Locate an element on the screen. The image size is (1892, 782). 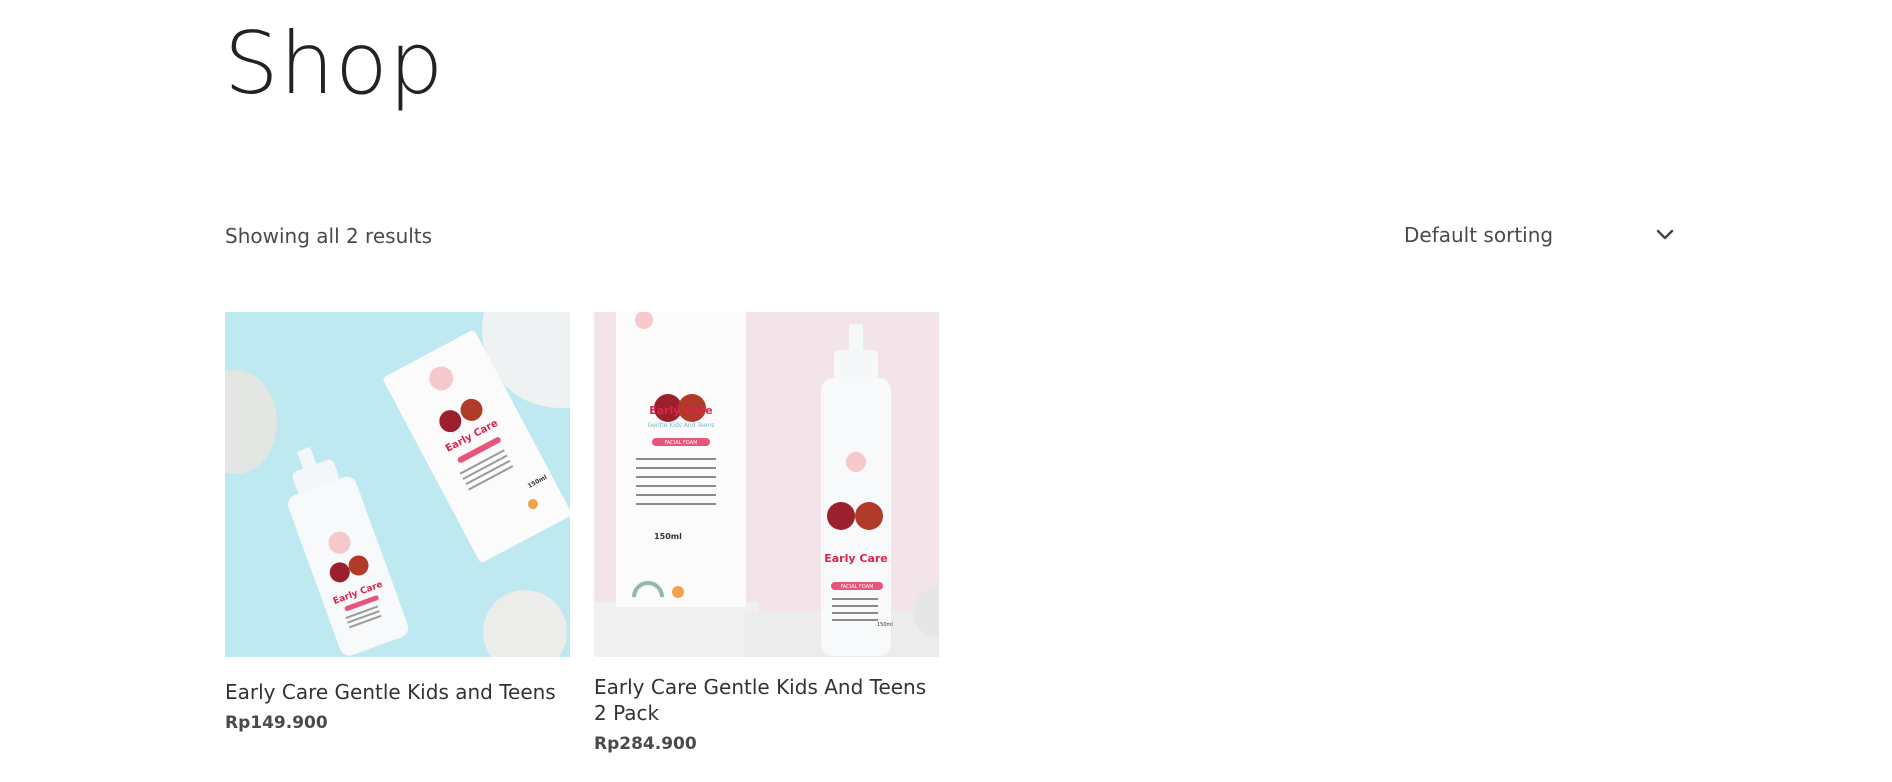
product-image-link: Early Care 150ml Early Care is located at coordinates (397, 484).